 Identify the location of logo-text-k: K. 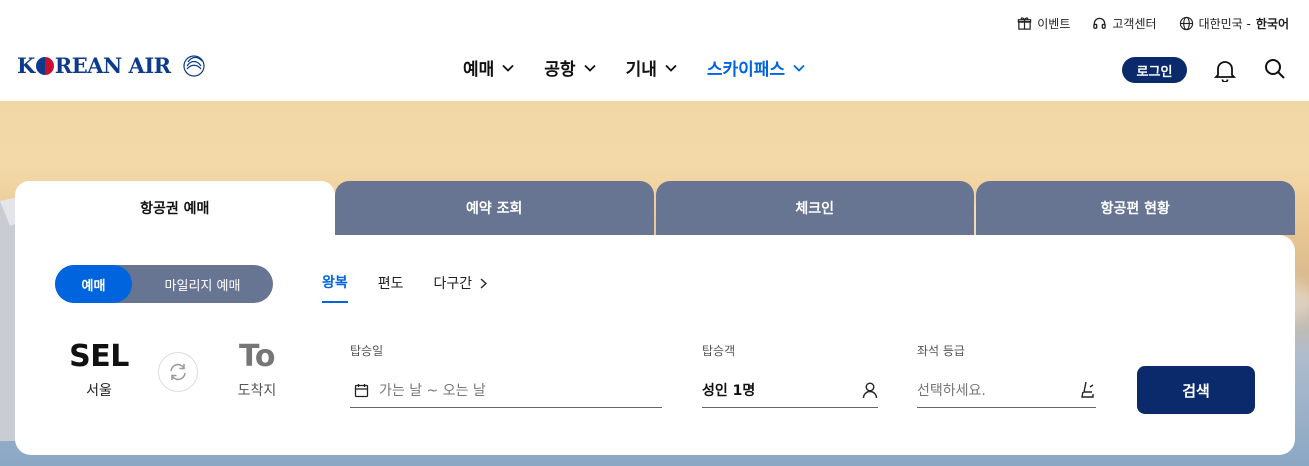
(26, 65).